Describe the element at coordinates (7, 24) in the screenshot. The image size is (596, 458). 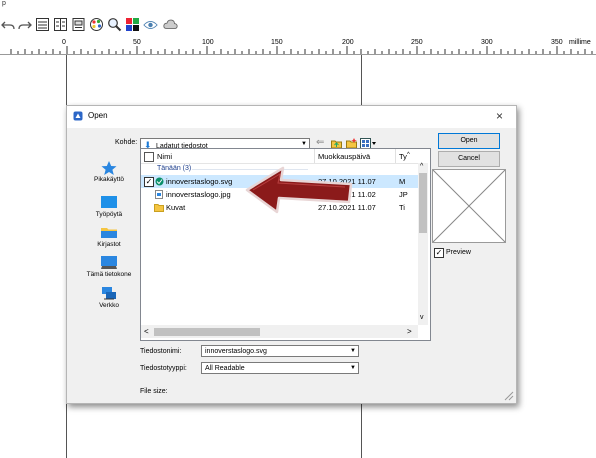
I see `undo-icon` at that location.